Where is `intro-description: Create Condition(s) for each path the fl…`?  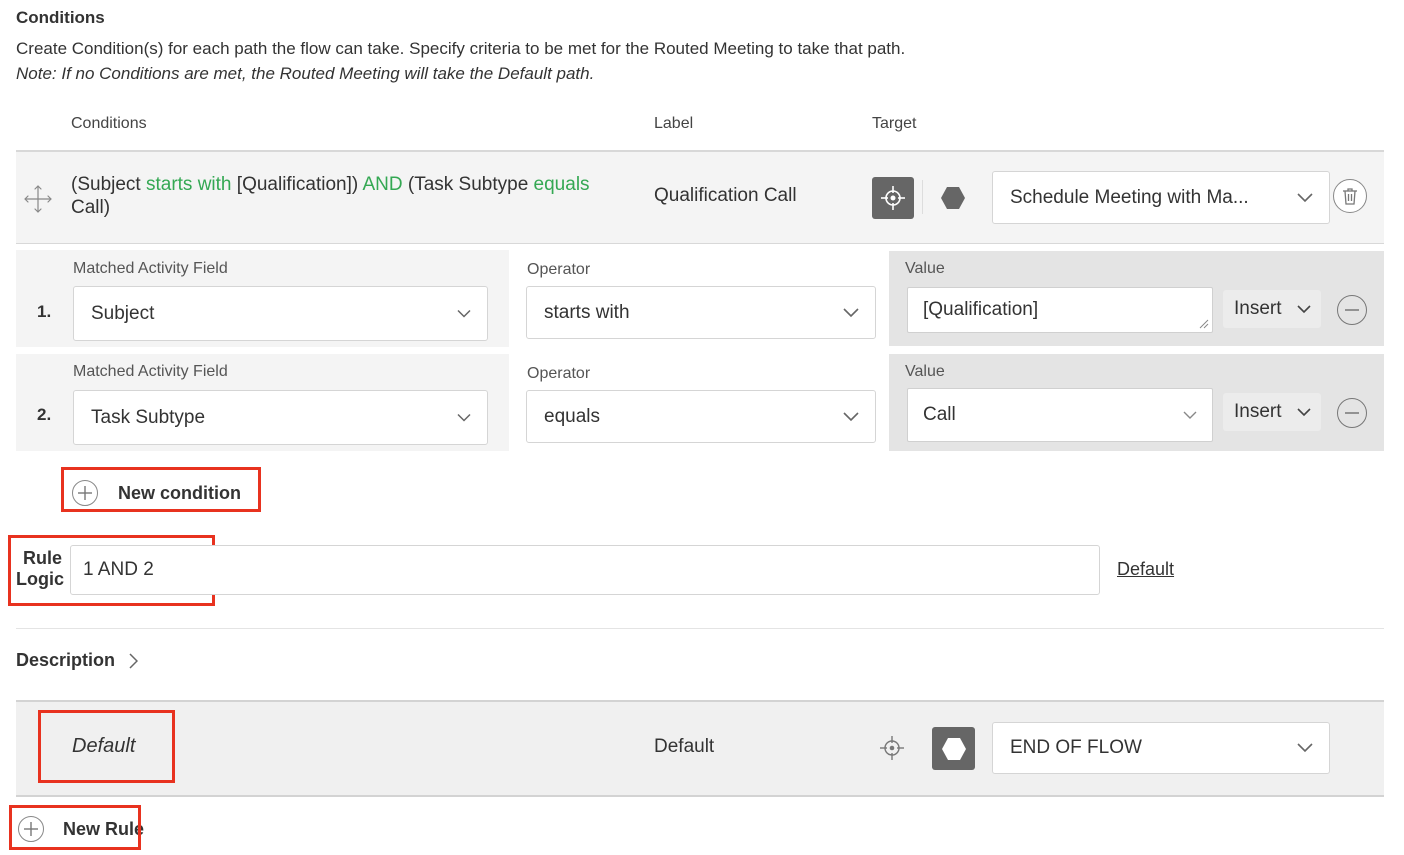
intro-description: Create Condition(s) for each path the fl… is located at coordinates (461, 48).